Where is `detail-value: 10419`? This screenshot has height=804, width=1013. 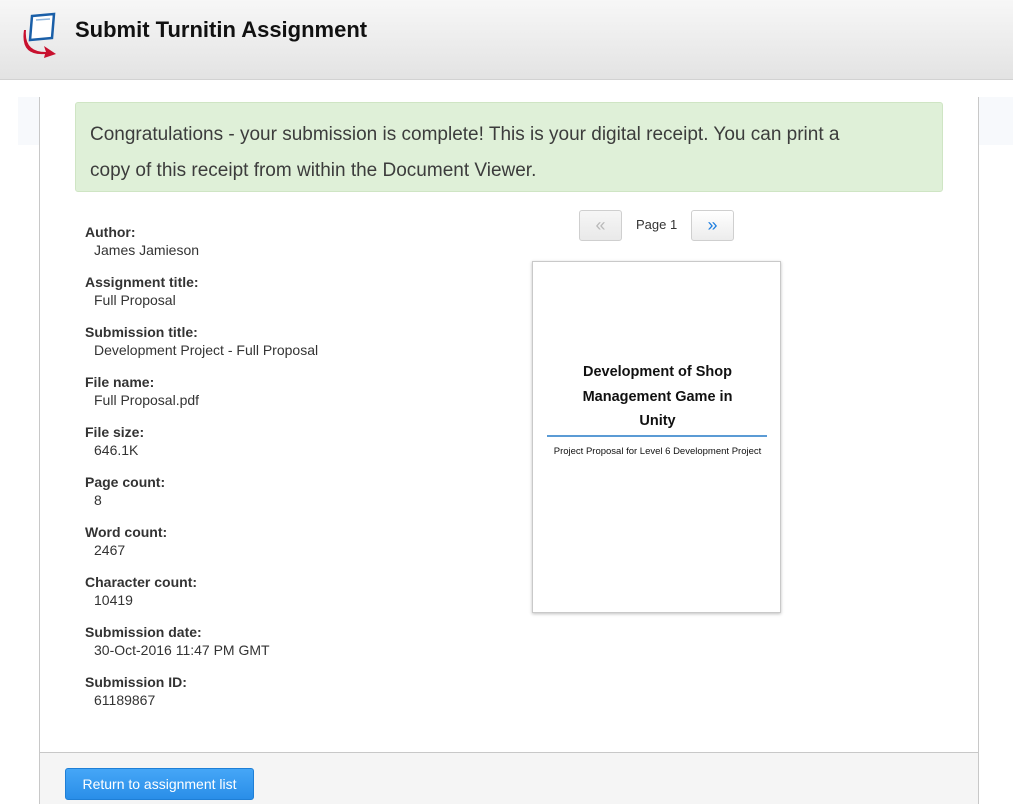
detail-value: 10419 is located at coordinates (113, 600).